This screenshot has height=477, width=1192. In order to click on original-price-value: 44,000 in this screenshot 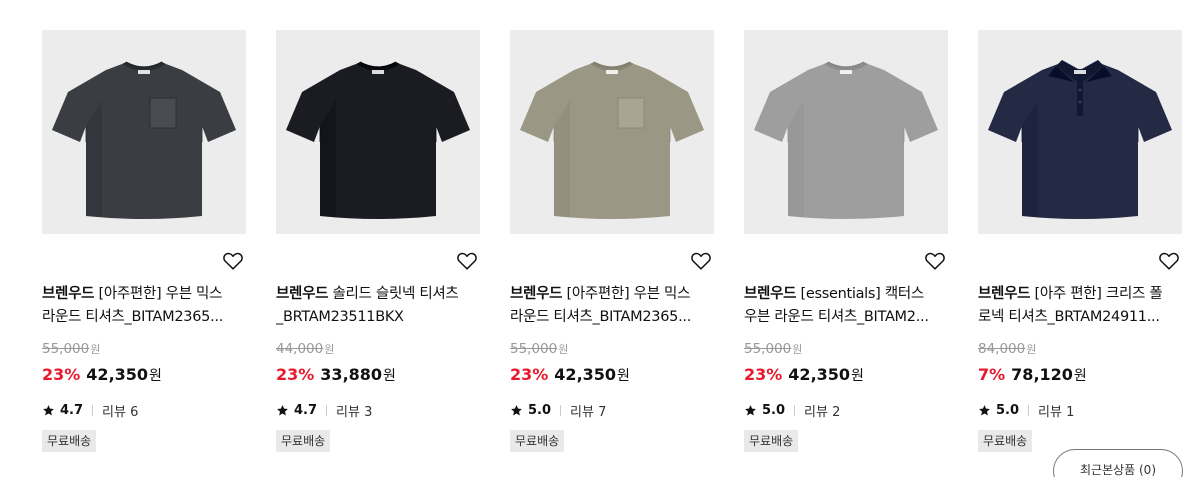, I will do `click(300, 349)`.